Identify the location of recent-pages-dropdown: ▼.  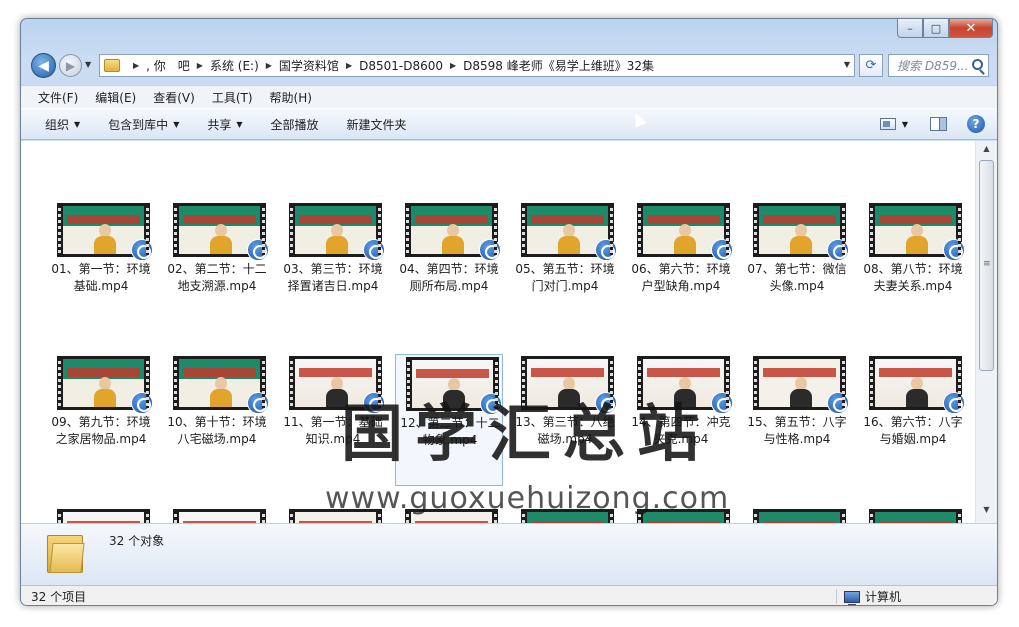
(88, 64).